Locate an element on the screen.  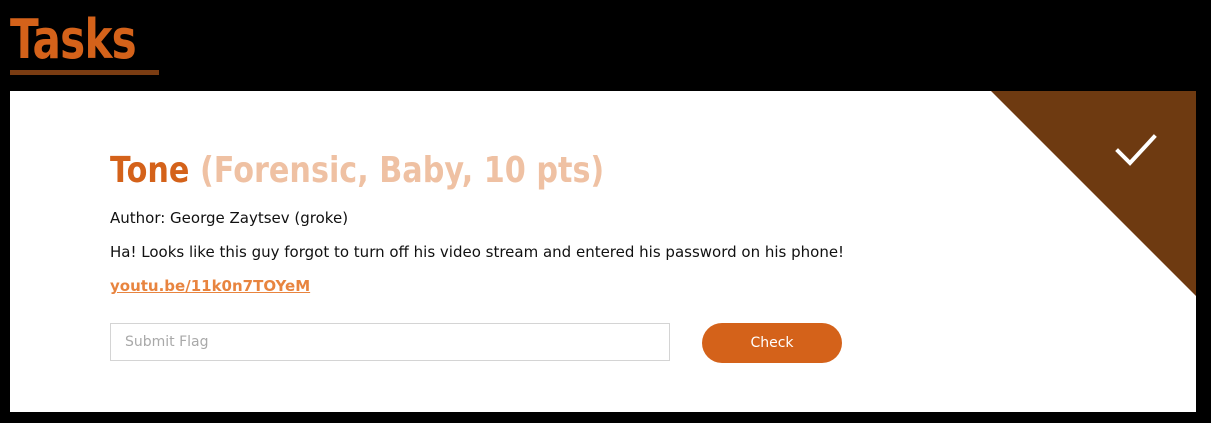
page-title-underline is located at coordinates (84, 72).